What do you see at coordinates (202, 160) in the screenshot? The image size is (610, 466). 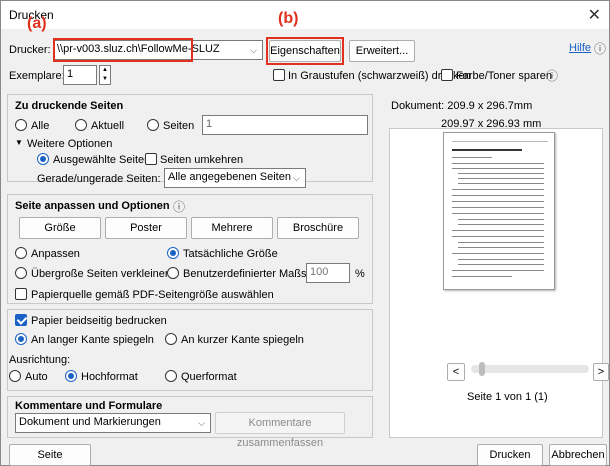 I see `reverse-pages-label: Seiten umkehren` at bounding box center [202, 160].